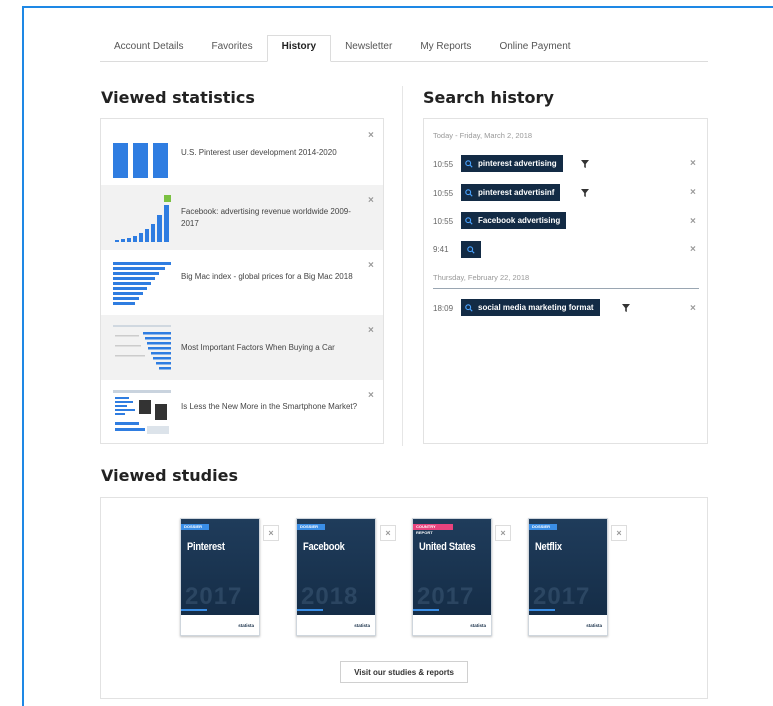  Describe the element at coordinates (566, 288) in the screenshot. I see `date-divider` at that location.